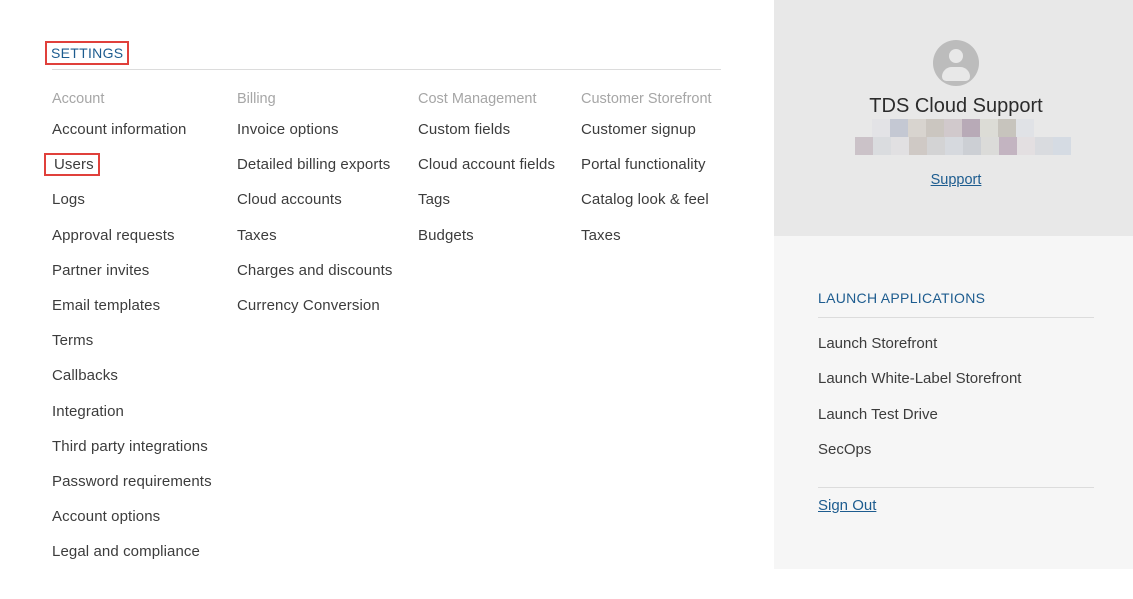  I want to click on settings-item-terms: Terms, so click(132, 340).